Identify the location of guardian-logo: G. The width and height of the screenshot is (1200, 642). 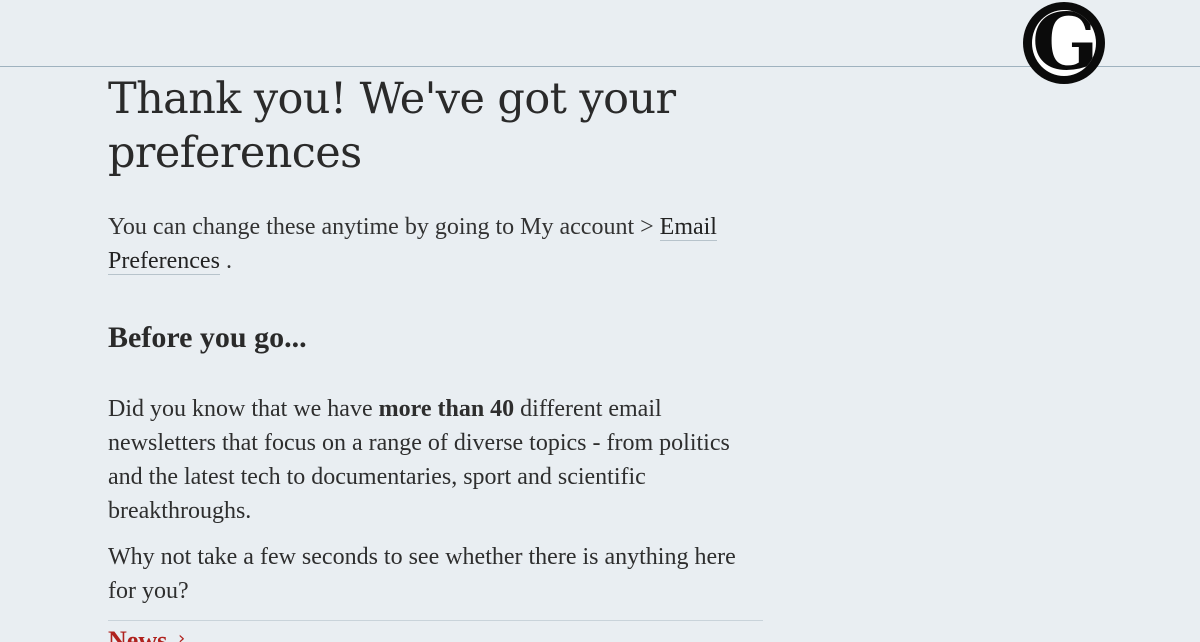
(1064, 43).